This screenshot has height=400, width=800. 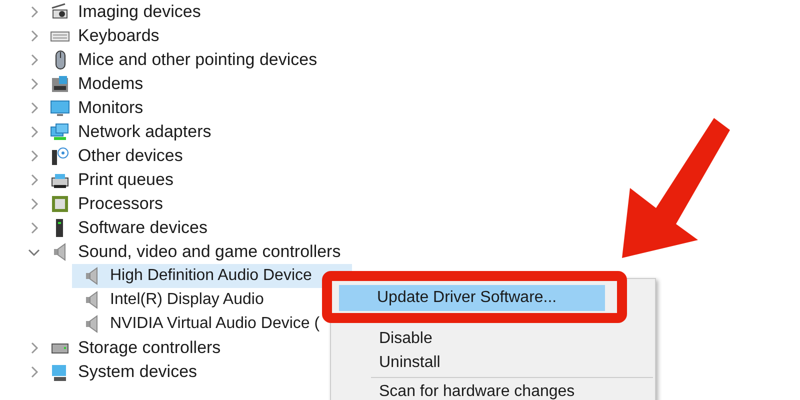 I want to click on tree-item: Print queues, so click(x=126, y=180).